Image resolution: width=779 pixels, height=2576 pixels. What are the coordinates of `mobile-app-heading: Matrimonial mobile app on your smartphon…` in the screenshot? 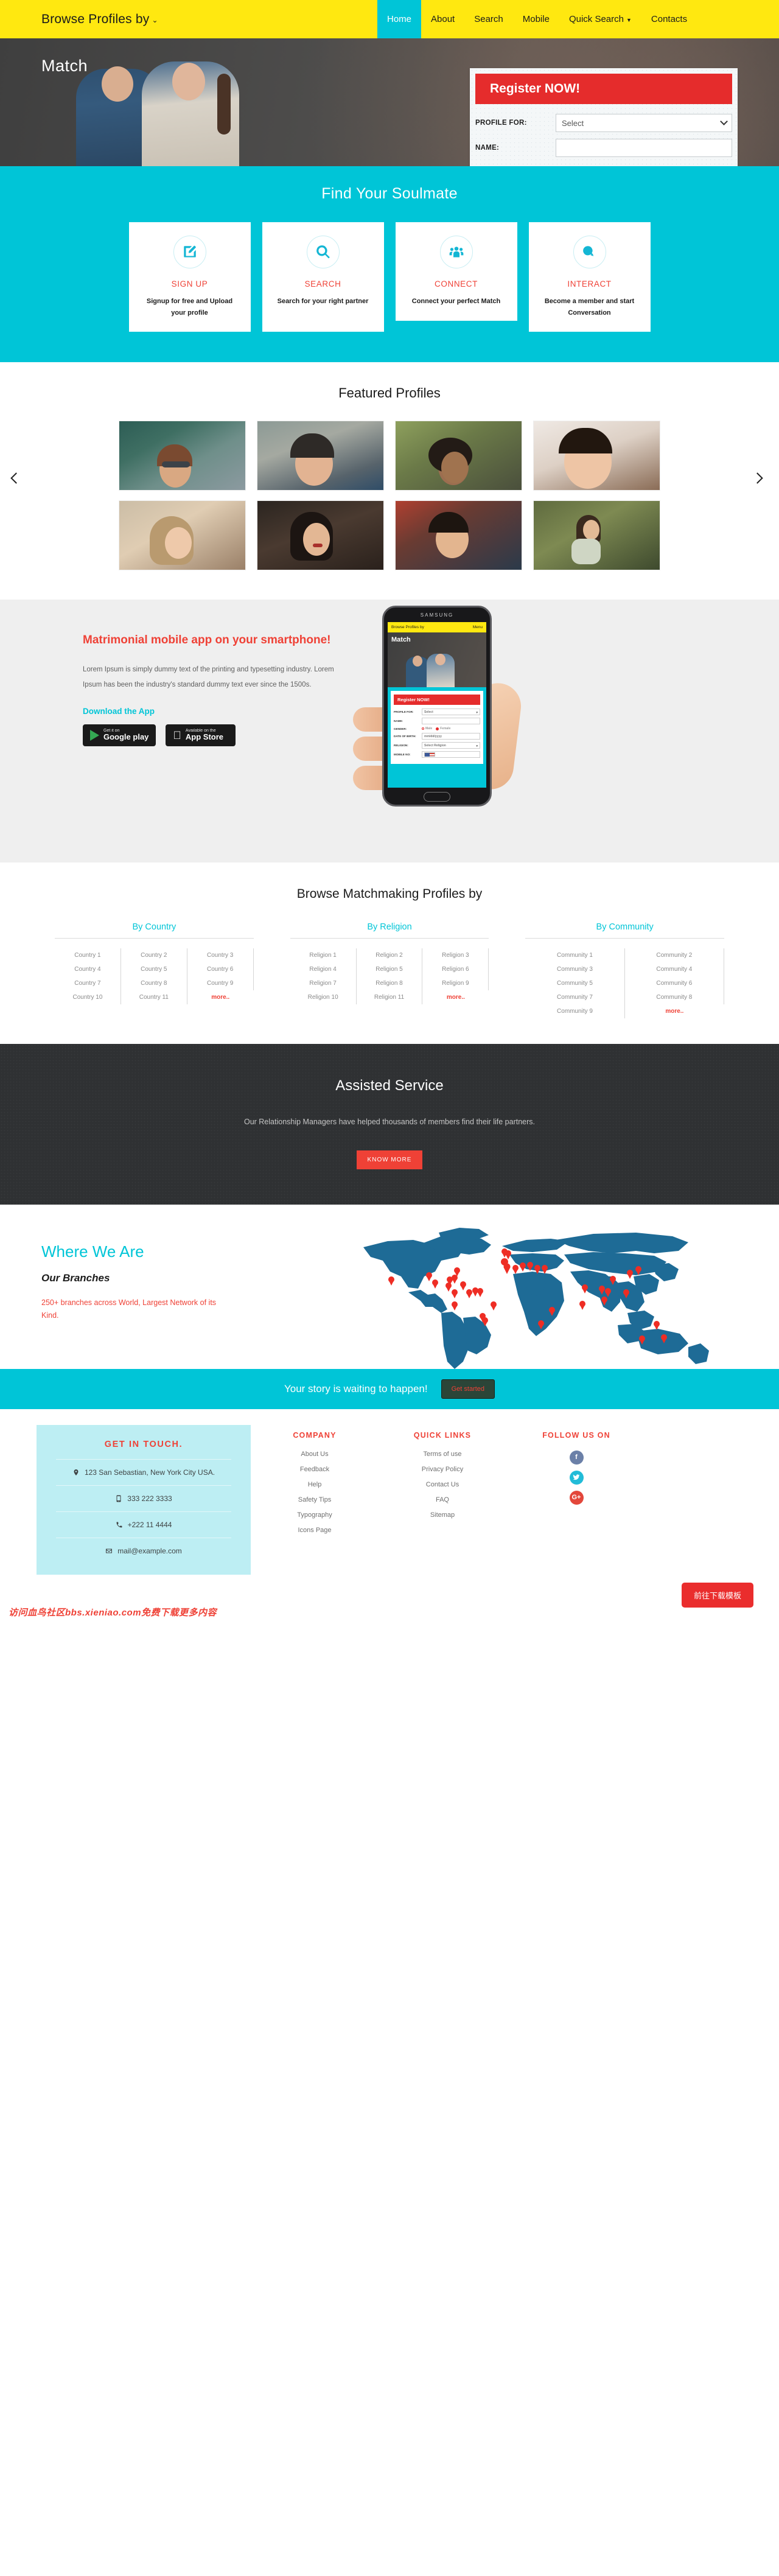 It's located at (207, 640).